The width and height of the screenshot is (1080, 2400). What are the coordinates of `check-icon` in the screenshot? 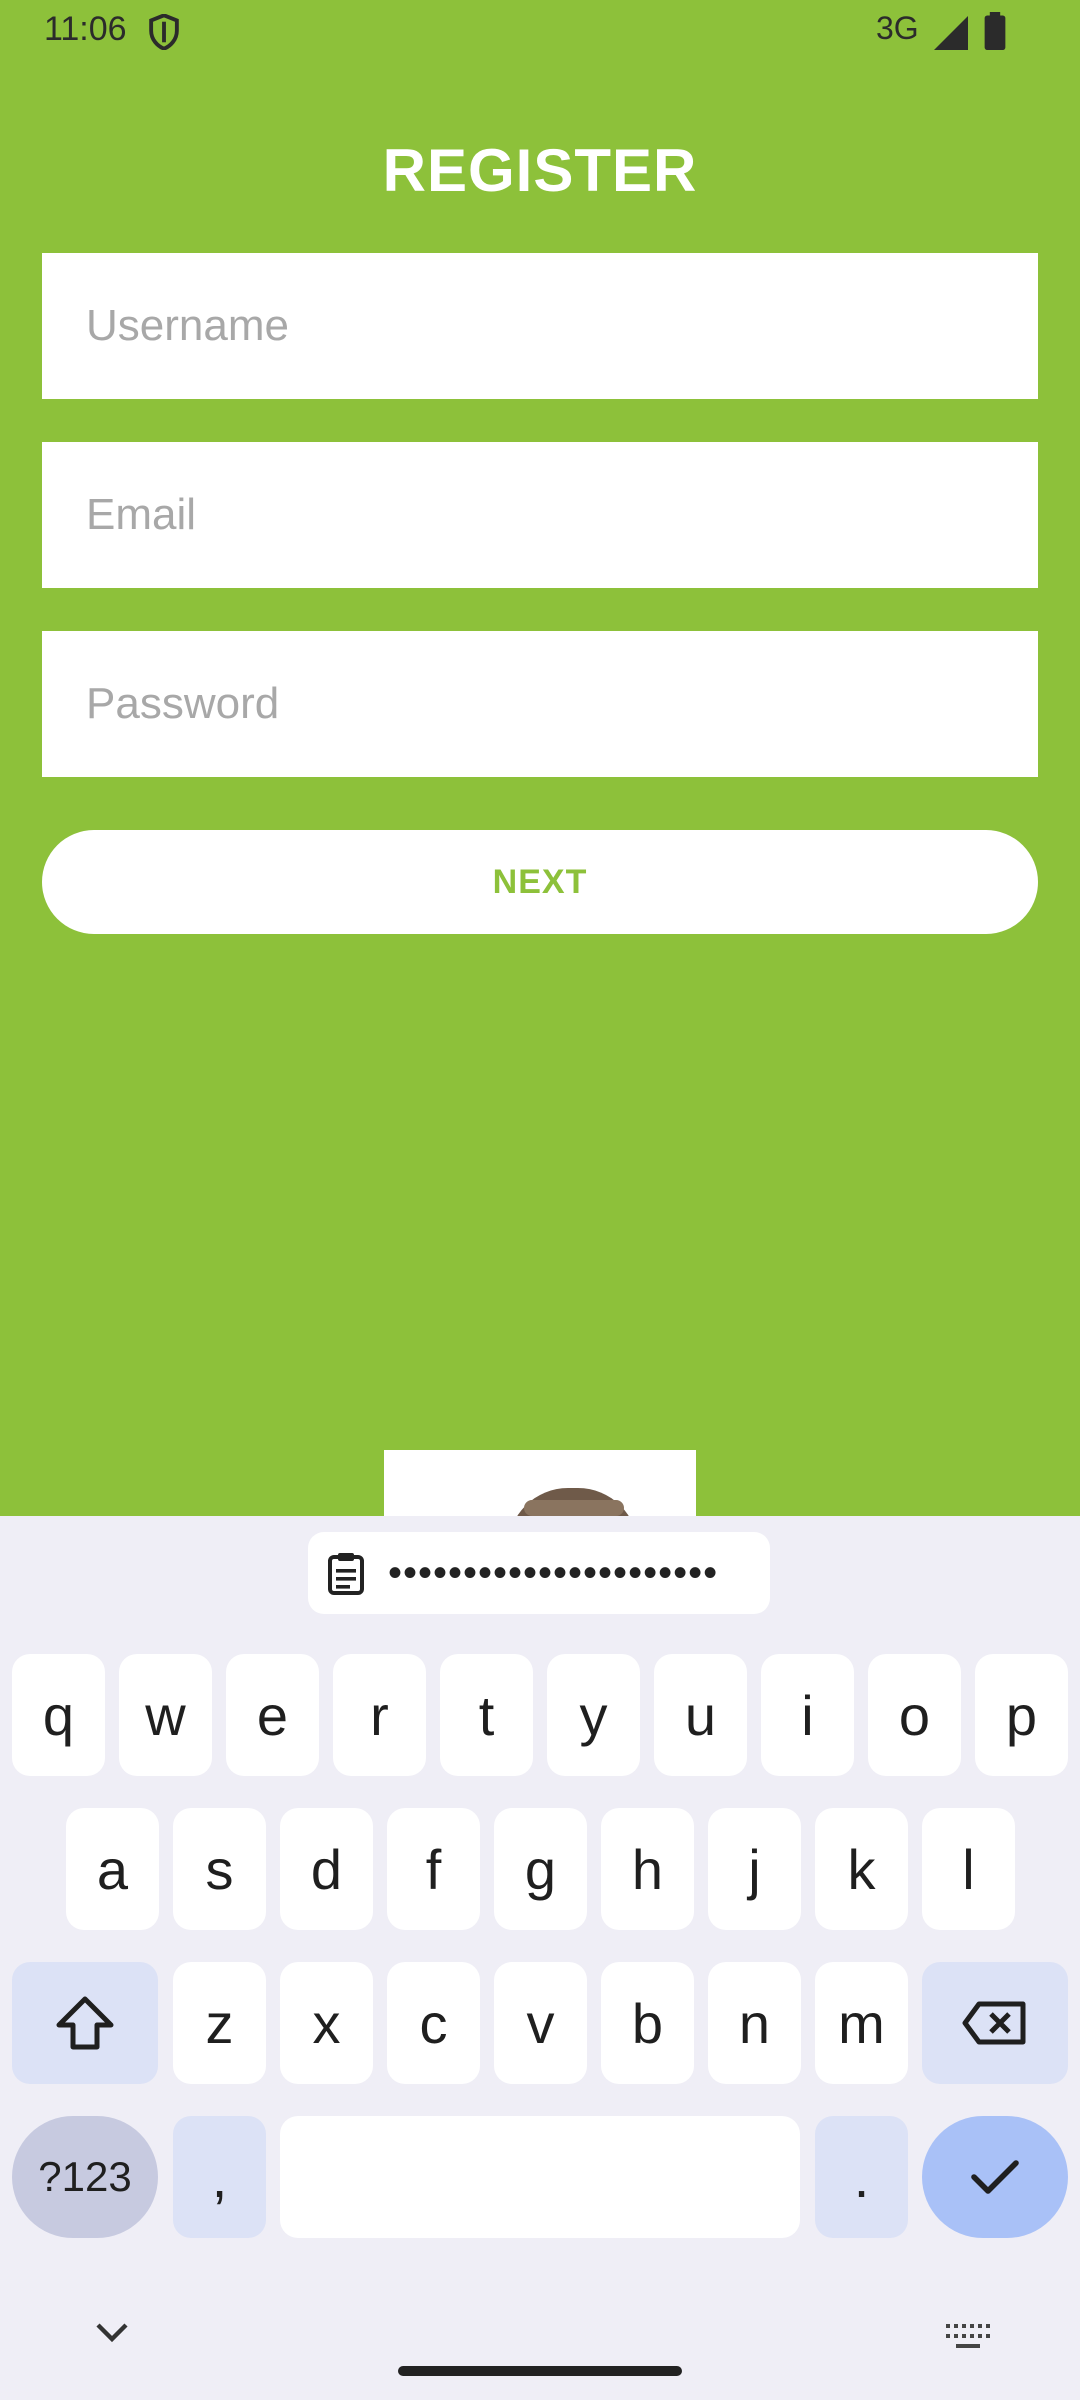 It's located at (995, 2177).